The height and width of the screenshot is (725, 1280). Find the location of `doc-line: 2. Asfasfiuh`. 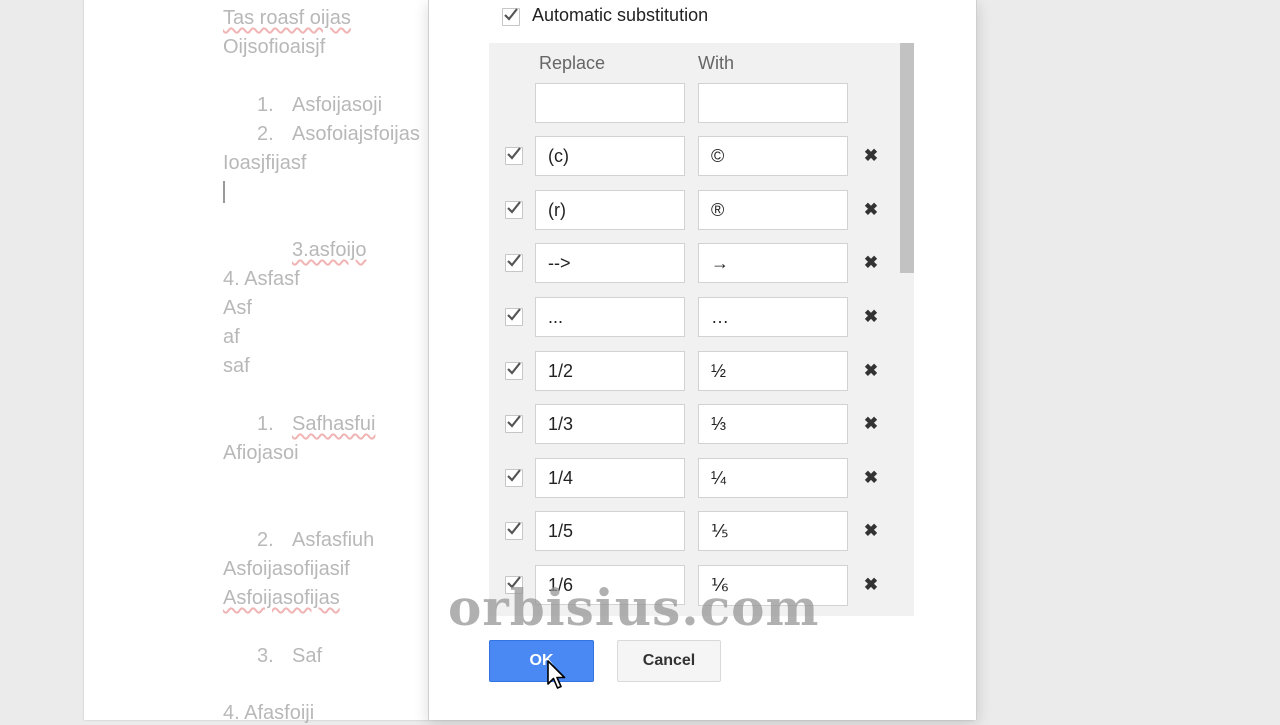

doc-line: 2. Asfasfiuh is located at coordinates (316, 540).